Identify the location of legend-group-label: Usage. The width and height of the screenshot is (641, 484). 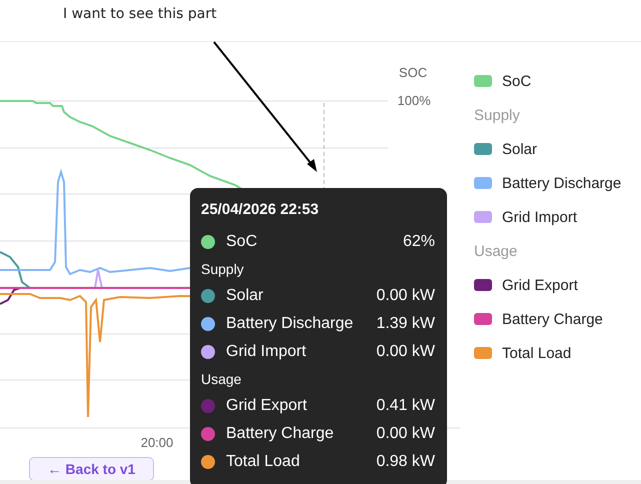
(496, 251).